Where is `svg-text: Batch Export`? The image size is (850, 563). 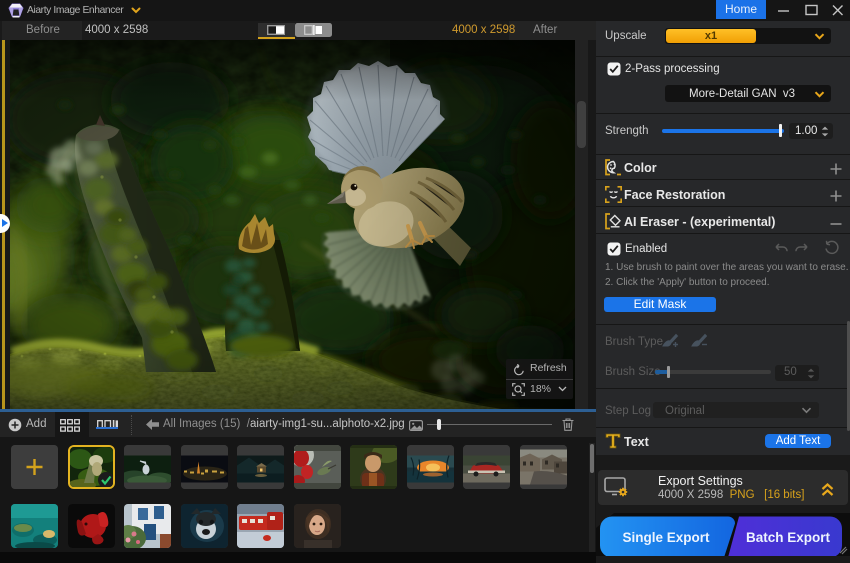
svg-text: Batch Export is located at coordinates (788, 537).